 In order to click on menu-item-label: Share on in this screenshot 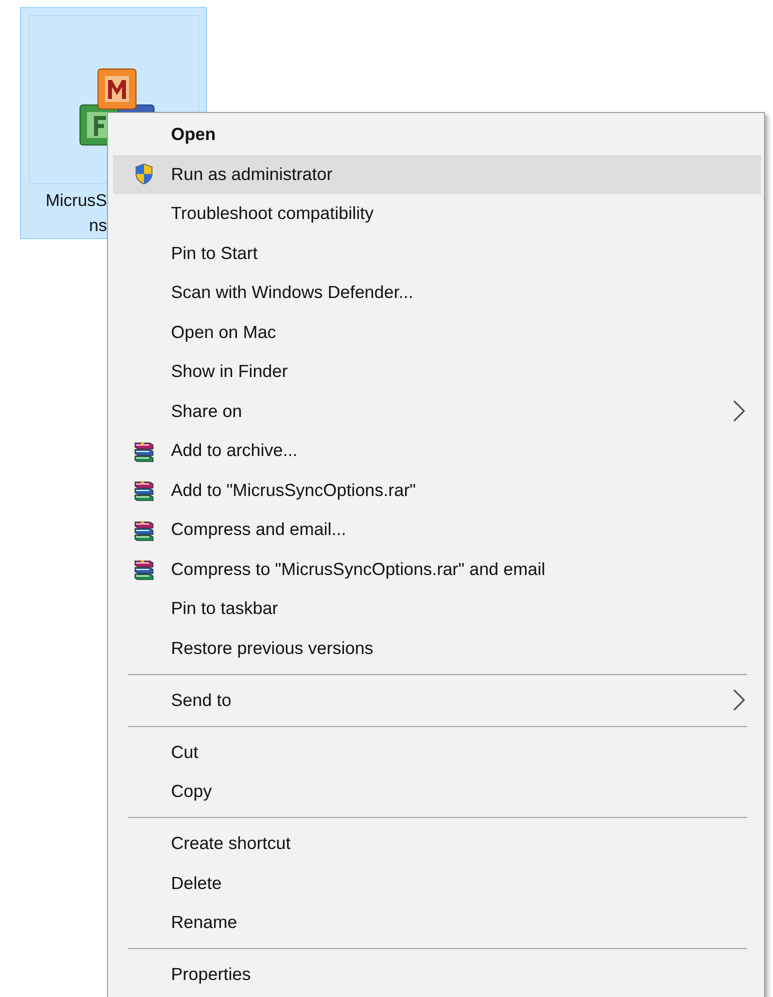, I will do `click(206, 411)`.